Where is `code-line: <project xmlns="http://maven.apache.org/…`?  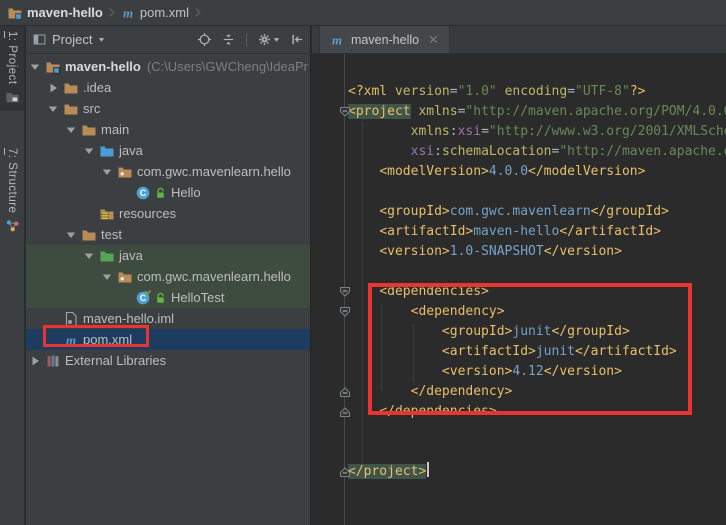 code-line: <project xmlns="http://maven.apache.org/… is located at coordinates (537, 111).